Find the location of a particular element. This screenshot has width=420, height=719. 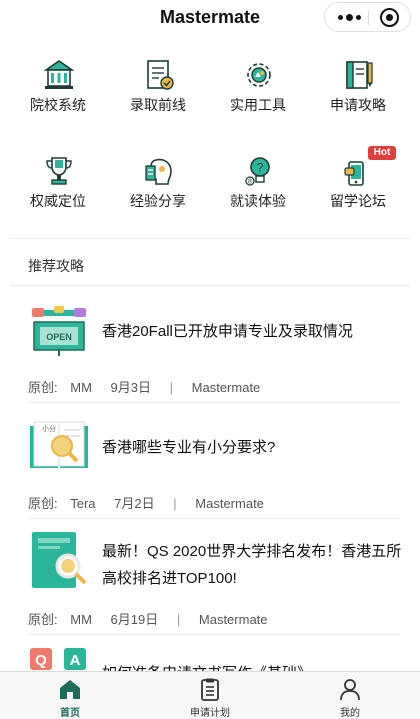

grid-label: 就读体验 is located at coordinates (258, 201).